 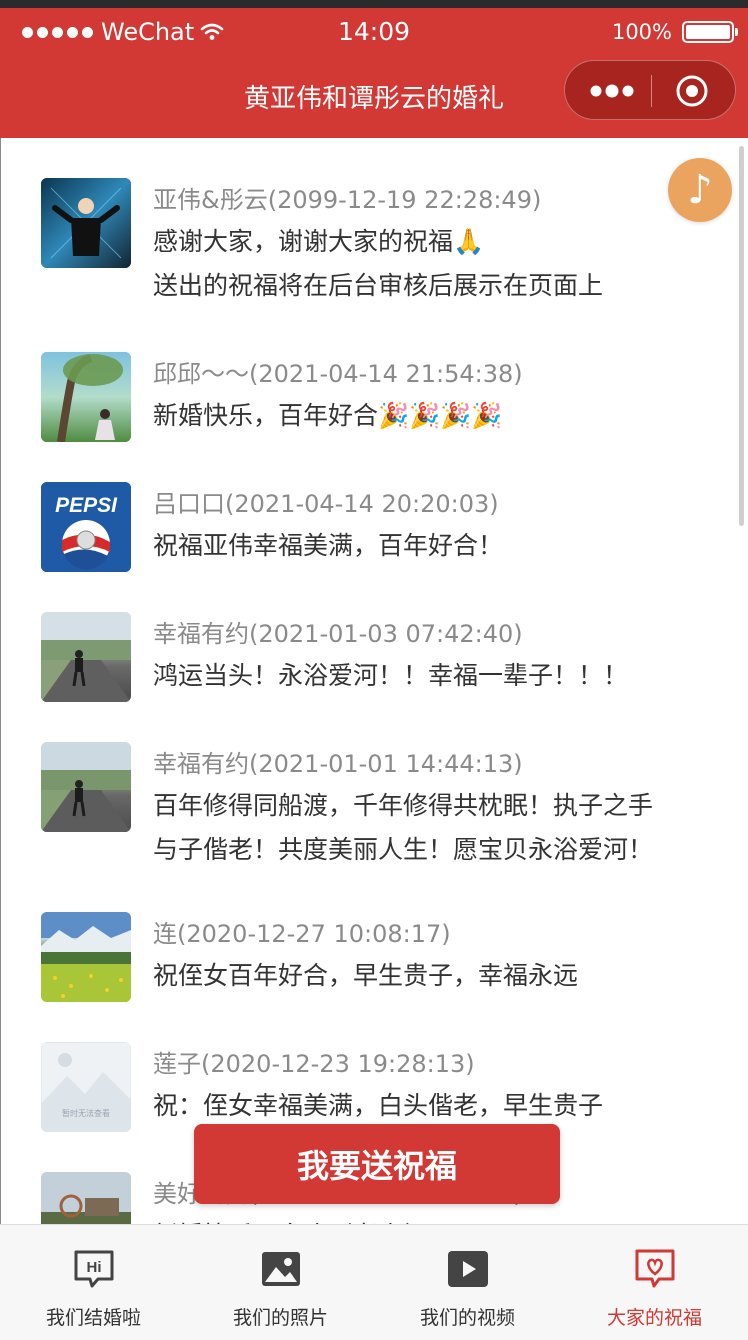 What do you see at coordinates (302, 934) in the screenshot?
I see `message-author-time: 连(2020-12-27 10:08:17)` at bounding box center [302, 934].